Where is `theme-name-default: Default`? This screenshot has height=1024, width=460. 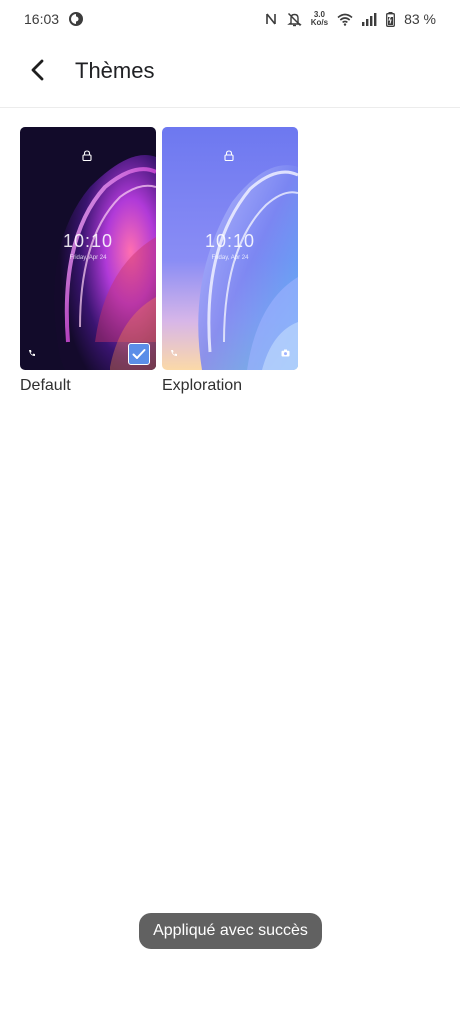 theme-name-default: Default is located at coordinates (45, 385).